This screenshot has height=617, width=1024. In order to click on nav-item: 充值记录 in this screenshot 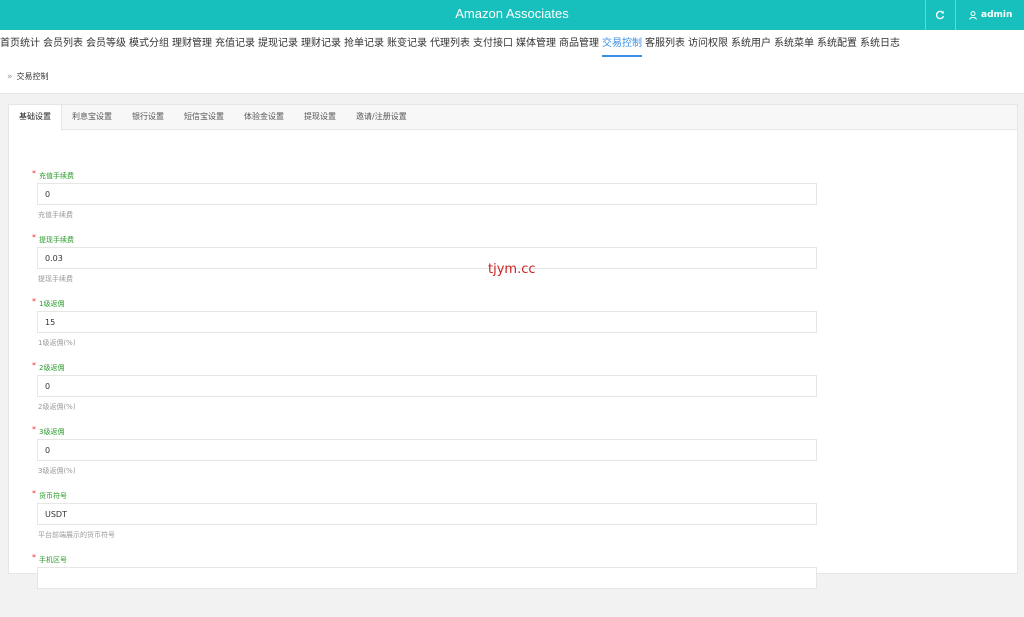, I will do `click(235, 44)`.